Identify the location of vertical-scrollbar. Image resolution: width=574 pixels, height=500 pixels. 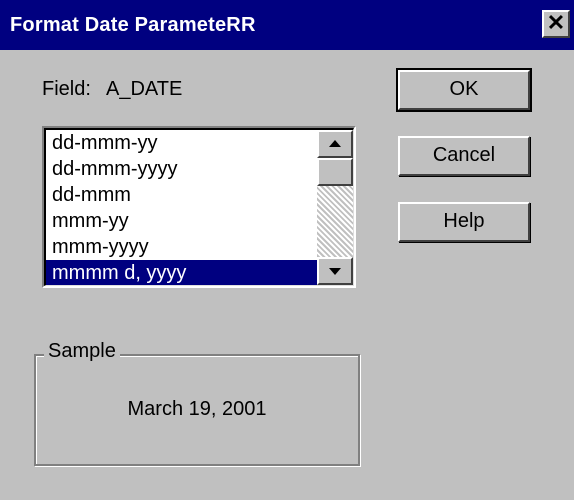
(335, 207).